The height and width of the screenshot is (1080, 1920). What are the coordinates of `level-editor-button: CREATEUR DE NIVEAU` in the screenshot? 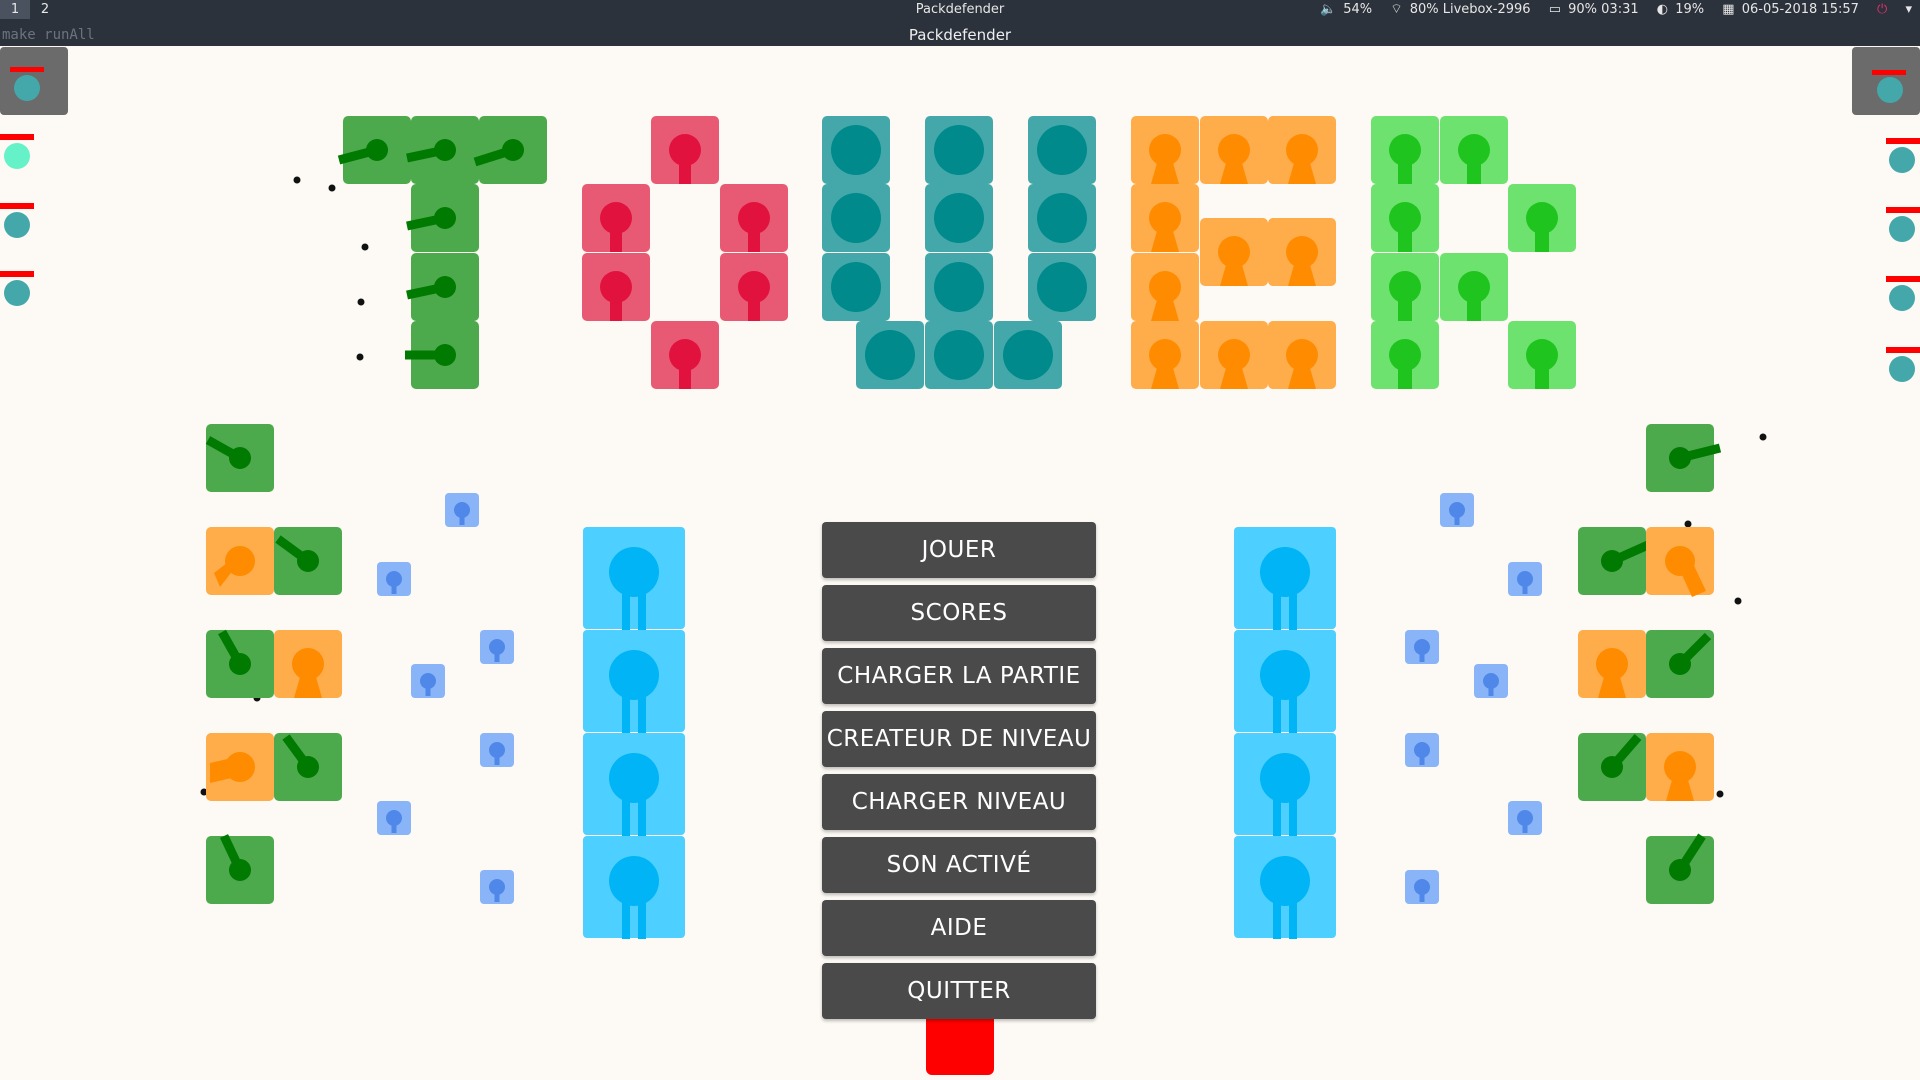 It's located at (959, 739).